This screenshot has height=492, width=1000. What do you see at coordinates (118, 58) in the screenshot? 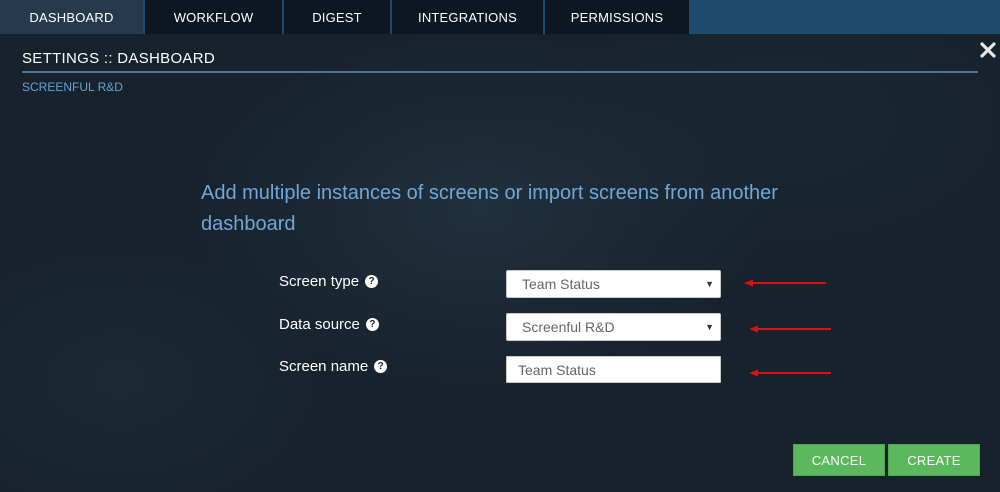
I see `page-title: SETTINGS :: DASHBOARD` at bounding box center [118, 58].